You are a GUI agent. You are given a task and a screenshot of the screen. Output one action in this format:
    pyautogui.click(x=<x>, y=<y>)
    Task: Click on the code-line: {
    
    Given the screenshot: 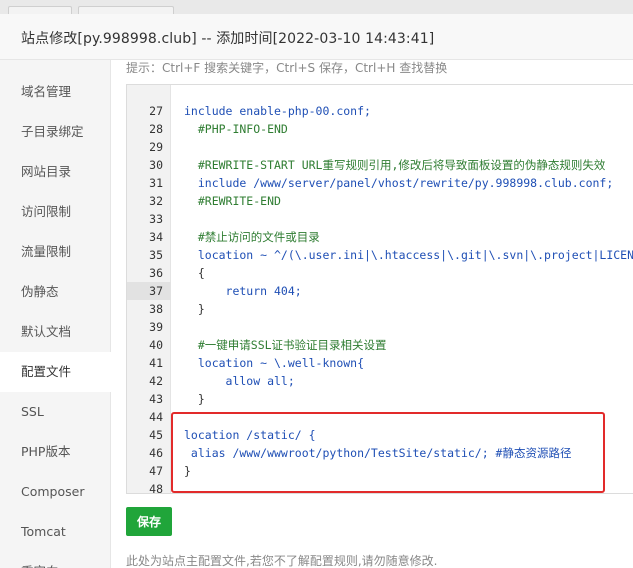 What is the action you would take?
    pyautogui.click(x=194, y=273)
    